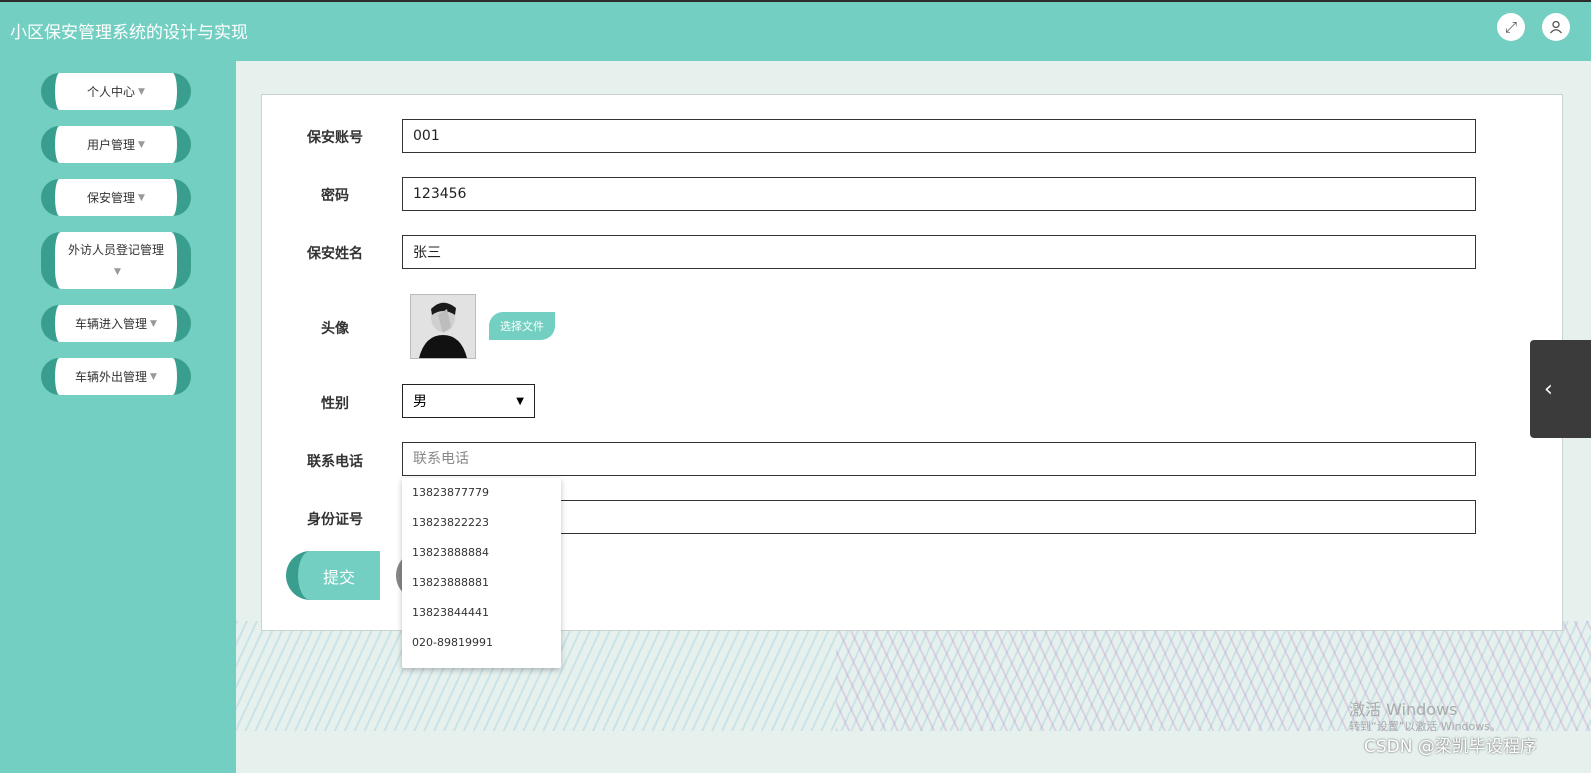 The height and width of the screenshot is (773, 1591). What do you see at coordinates (335, 196) in the screenshot?
I see `password-label: 密码` at bounding box center [335, 196].